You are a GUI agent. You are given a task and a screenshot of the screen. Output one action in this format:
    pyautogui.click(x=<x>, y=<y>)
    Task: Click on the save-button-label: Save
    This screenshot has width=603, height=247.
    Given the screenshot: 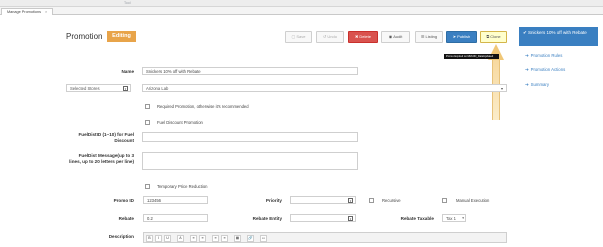 What is the action you would take?
    pyautogui.click(x=301, y=36)
    